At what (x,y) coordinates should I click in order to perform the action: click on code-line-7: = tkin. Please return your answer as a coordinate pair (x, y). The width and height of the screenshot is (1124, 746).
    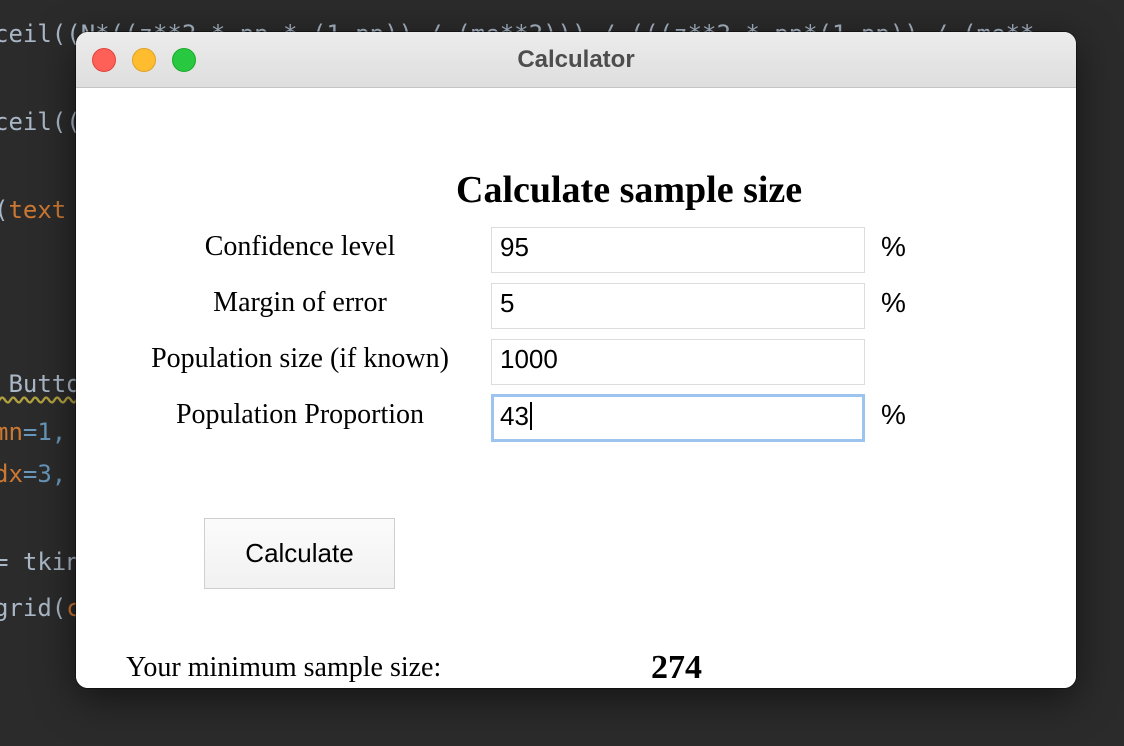
    Looking at the image, I should click on (40, 562).